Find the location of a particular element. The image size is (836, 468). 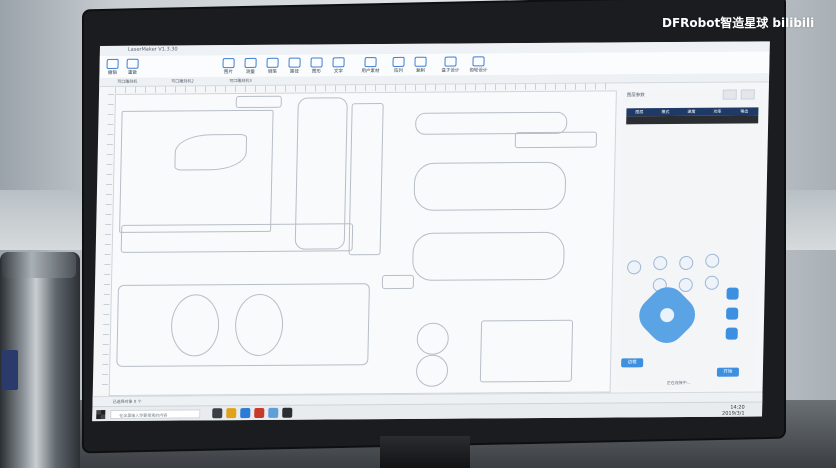

text-icon is located at coordinates (338, 62).